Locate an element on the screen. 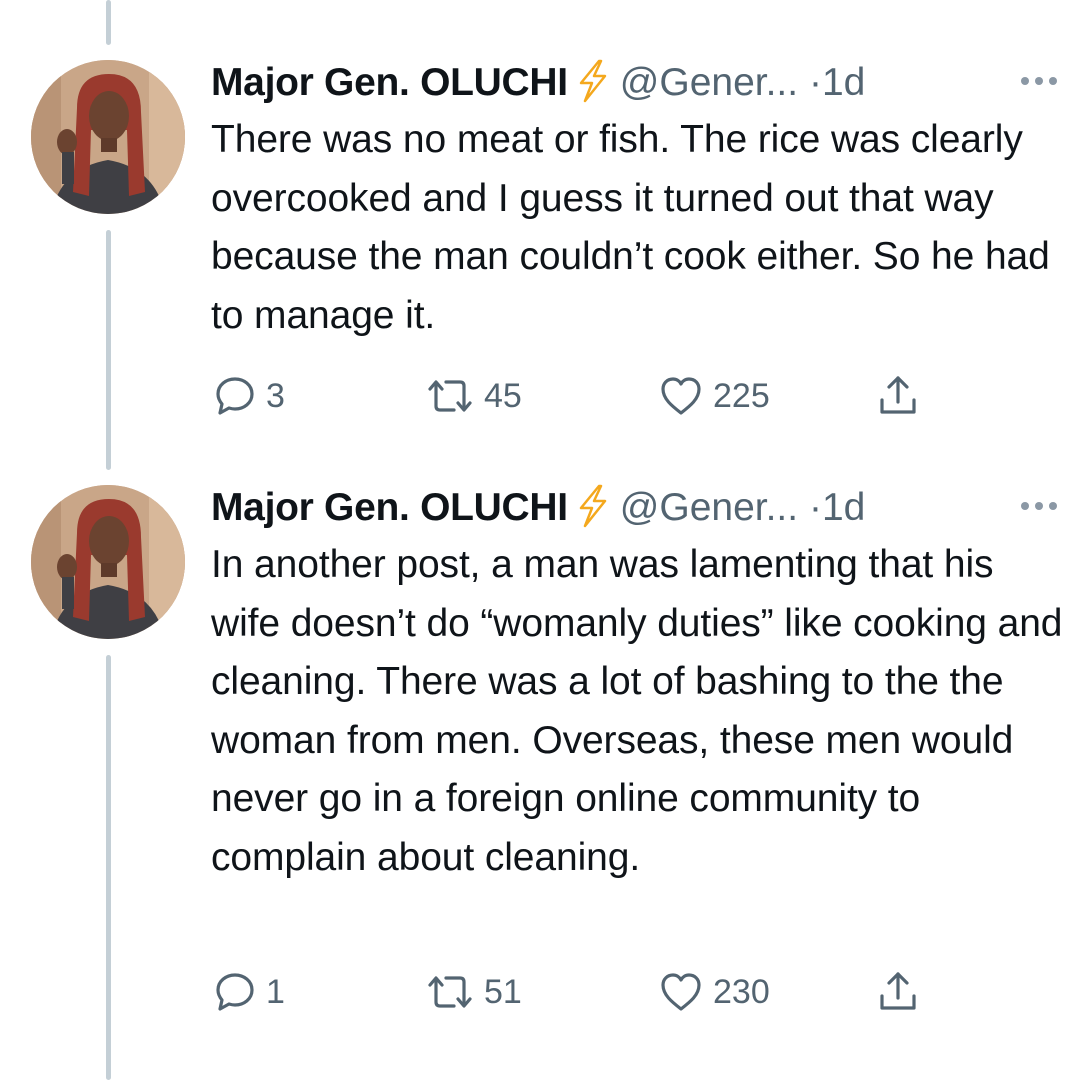 This screenshot has width=1080, height=1080. retweet-button: 51 is located at coordinates (473, 992).